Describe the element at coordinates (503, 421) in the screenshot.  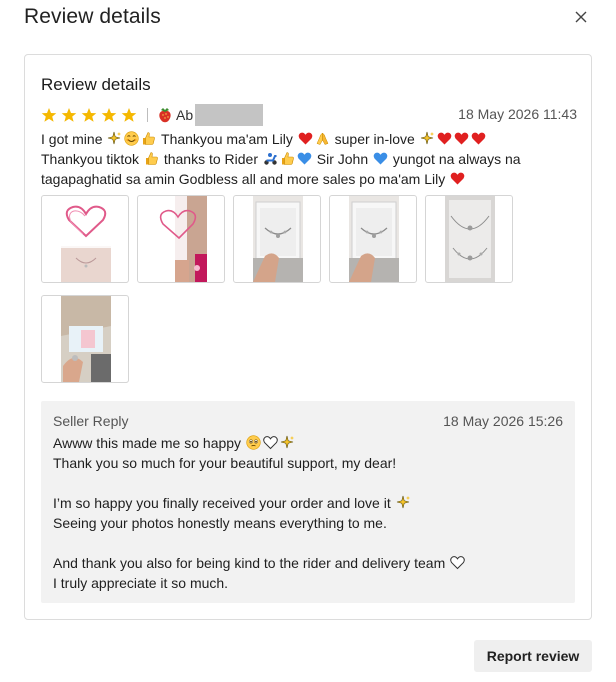
I see `seller-reply-date: 18 May 2026 15:26` at that location.